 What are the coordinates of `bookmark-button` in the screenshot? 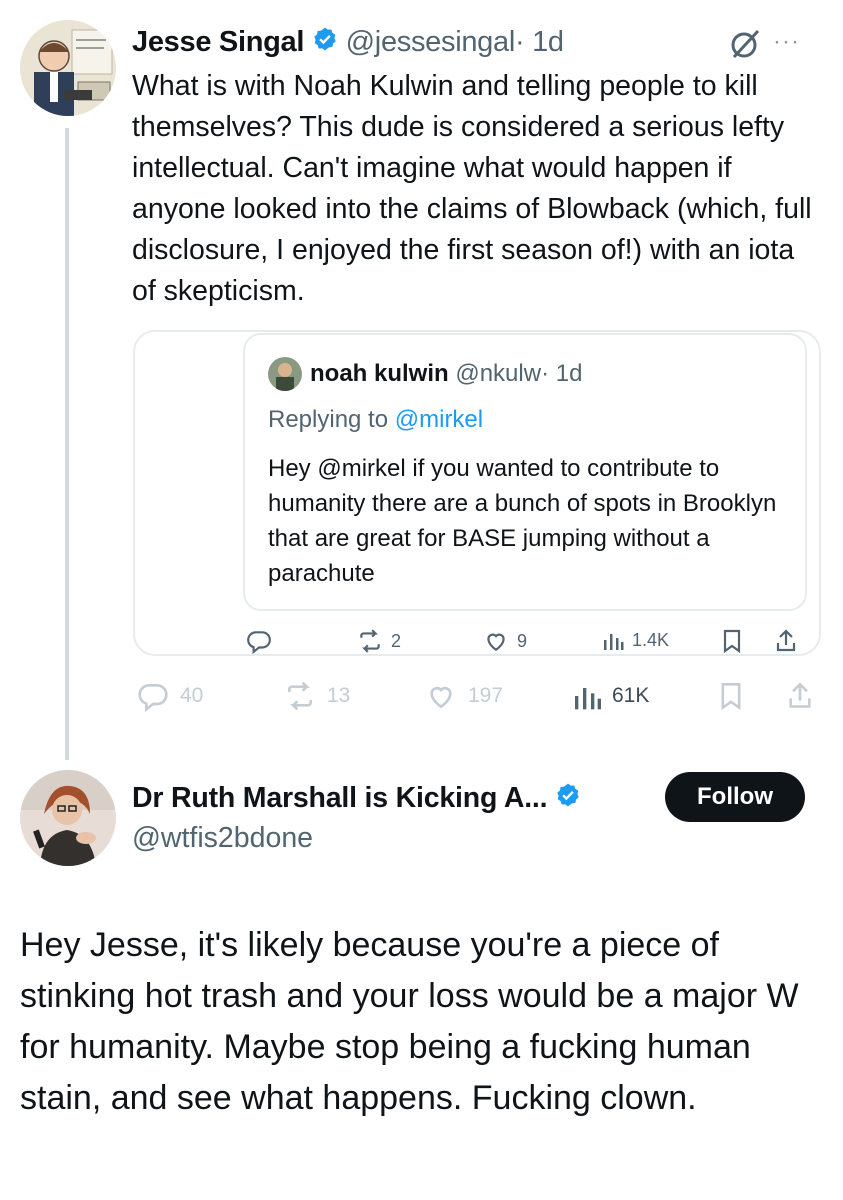 It's located at (731, 696).